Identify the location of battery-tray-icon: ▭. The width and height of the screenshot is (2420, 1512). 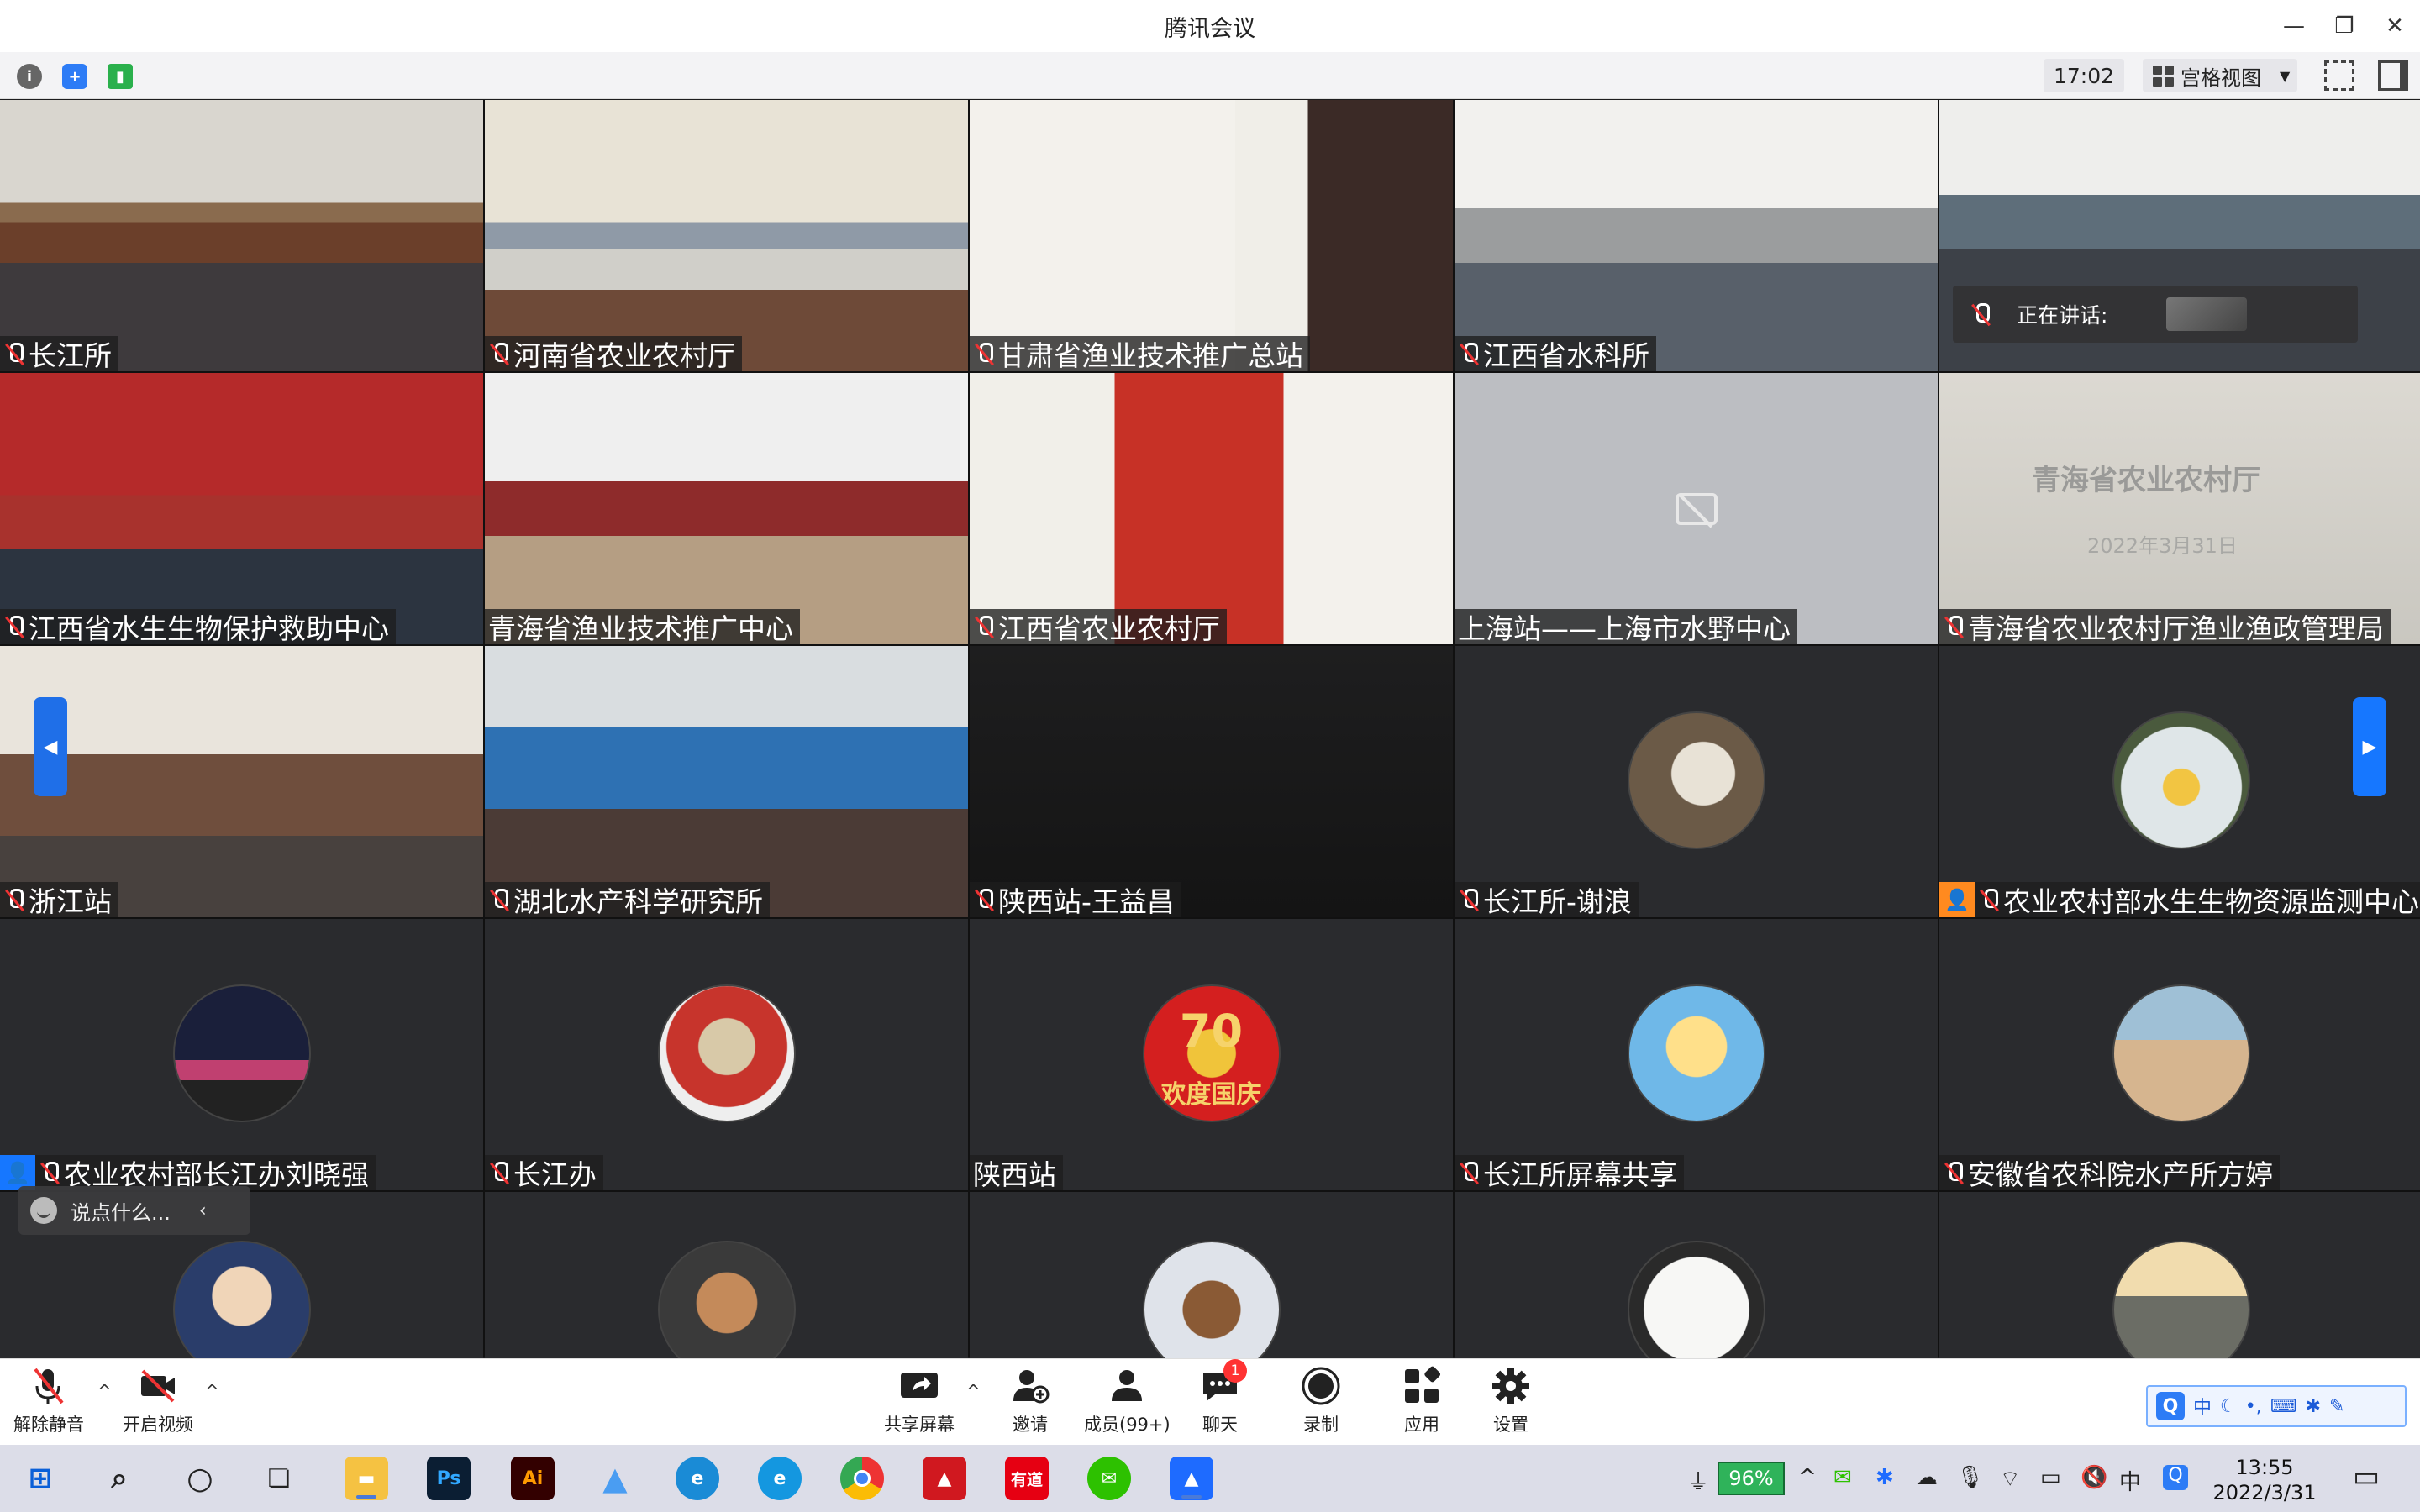
(2050, 1477).